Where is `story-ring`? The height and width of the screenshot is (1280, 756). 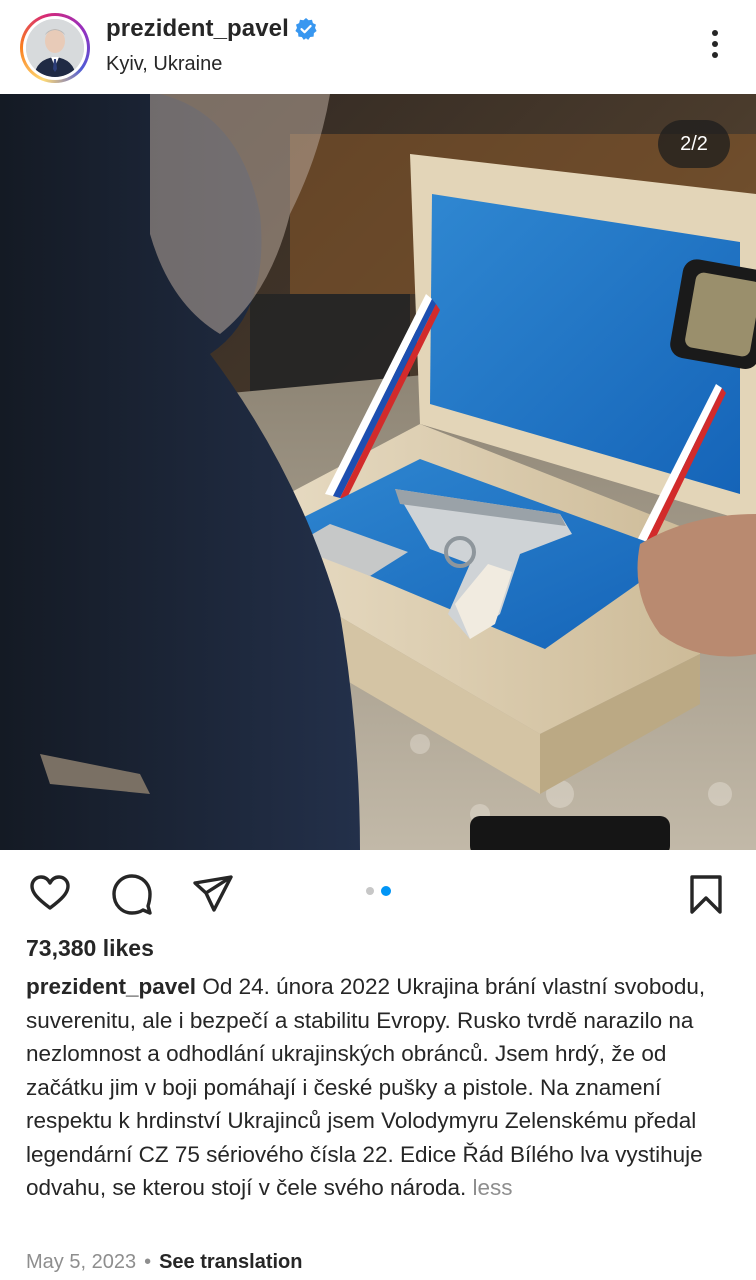
story-ring is located at coordinates (55, 48).